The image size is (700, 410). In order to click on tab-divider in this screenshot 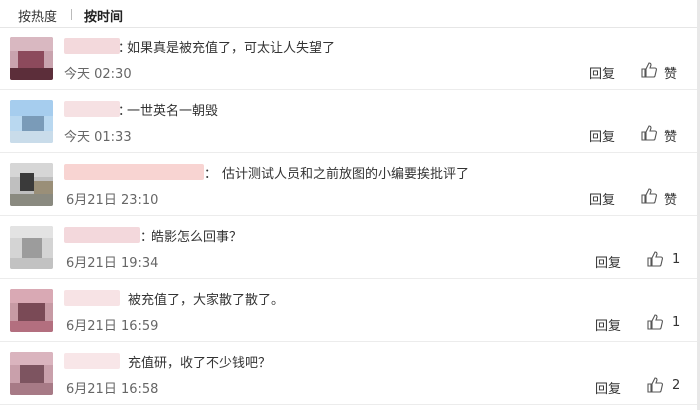, I will do `click(71, 14)`.